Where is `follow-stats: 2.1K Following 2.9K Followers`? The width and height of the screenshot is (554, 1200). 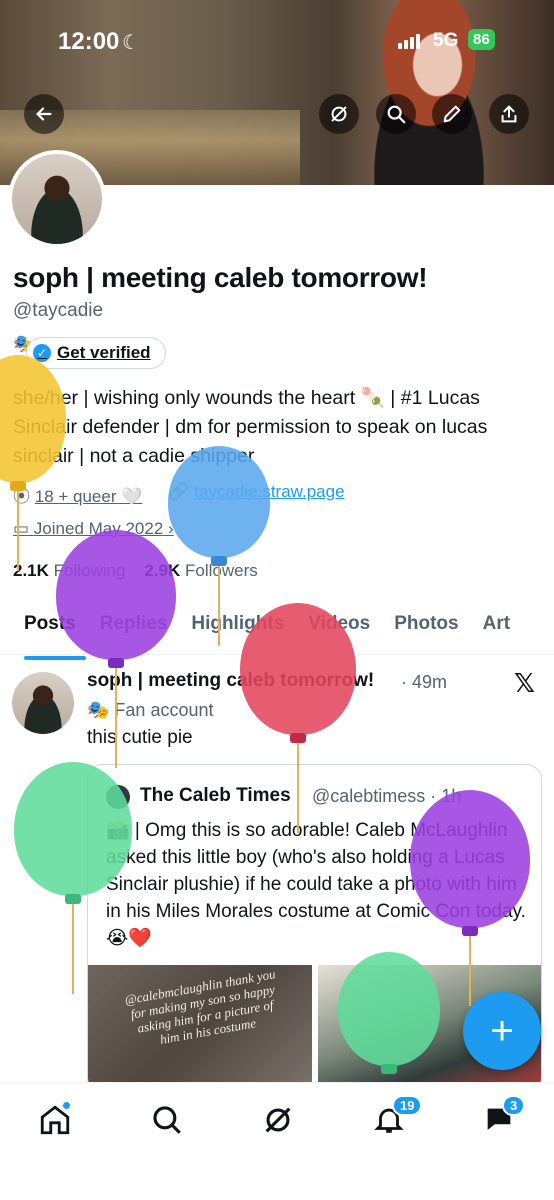
follow-stats: 2.1K Following 2.9K Followers is located at coordinates (135, 571).